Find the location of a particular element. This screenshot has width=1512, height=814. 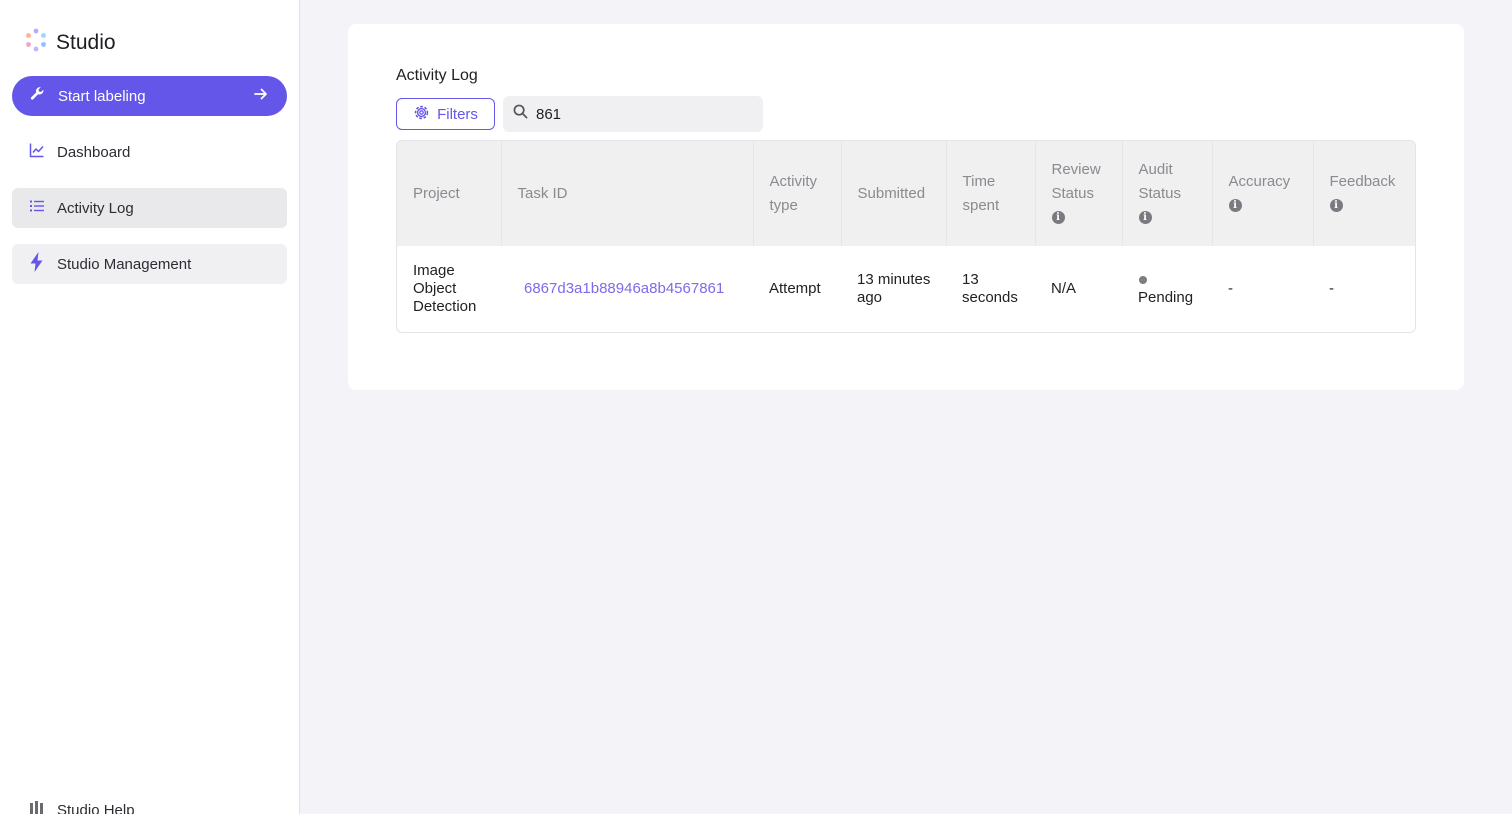

sidebar-item-label: Activity Log is located at coordinates (95, 208).